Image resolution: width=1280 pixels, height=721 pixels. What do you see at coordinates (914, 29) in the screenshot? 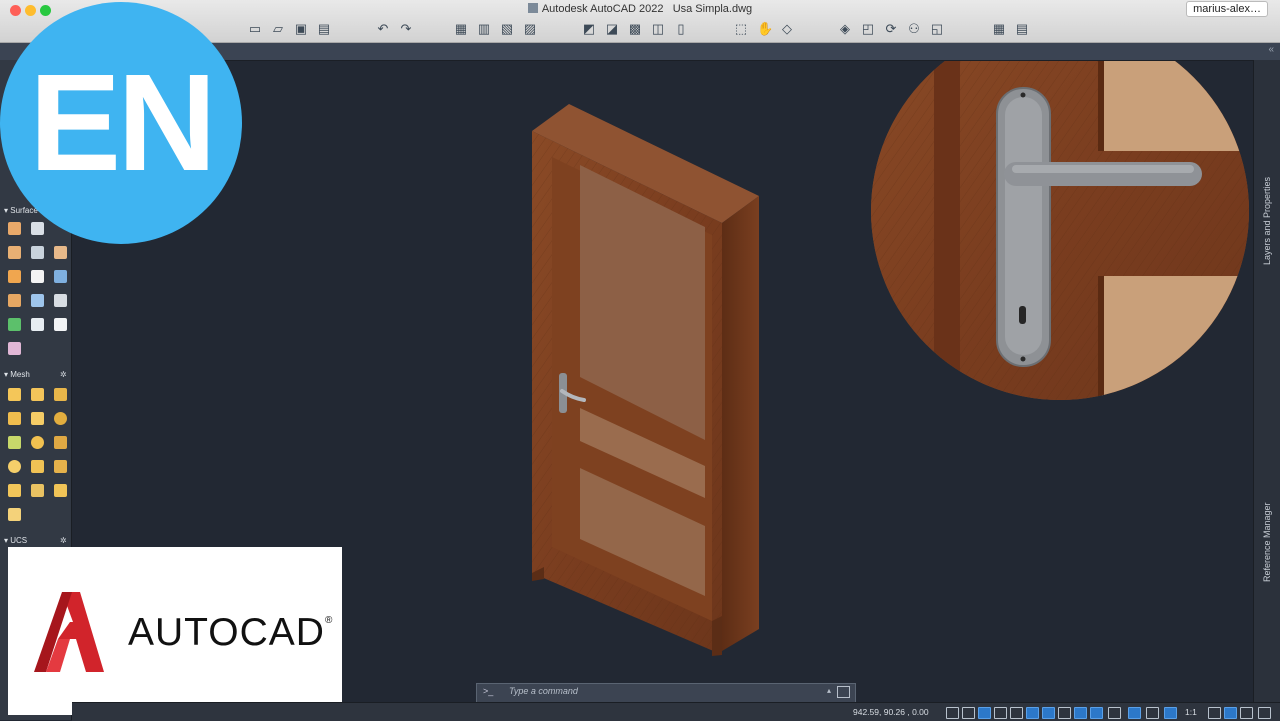
I see `network-icon: ⚇` at bounding box center [914, 29].